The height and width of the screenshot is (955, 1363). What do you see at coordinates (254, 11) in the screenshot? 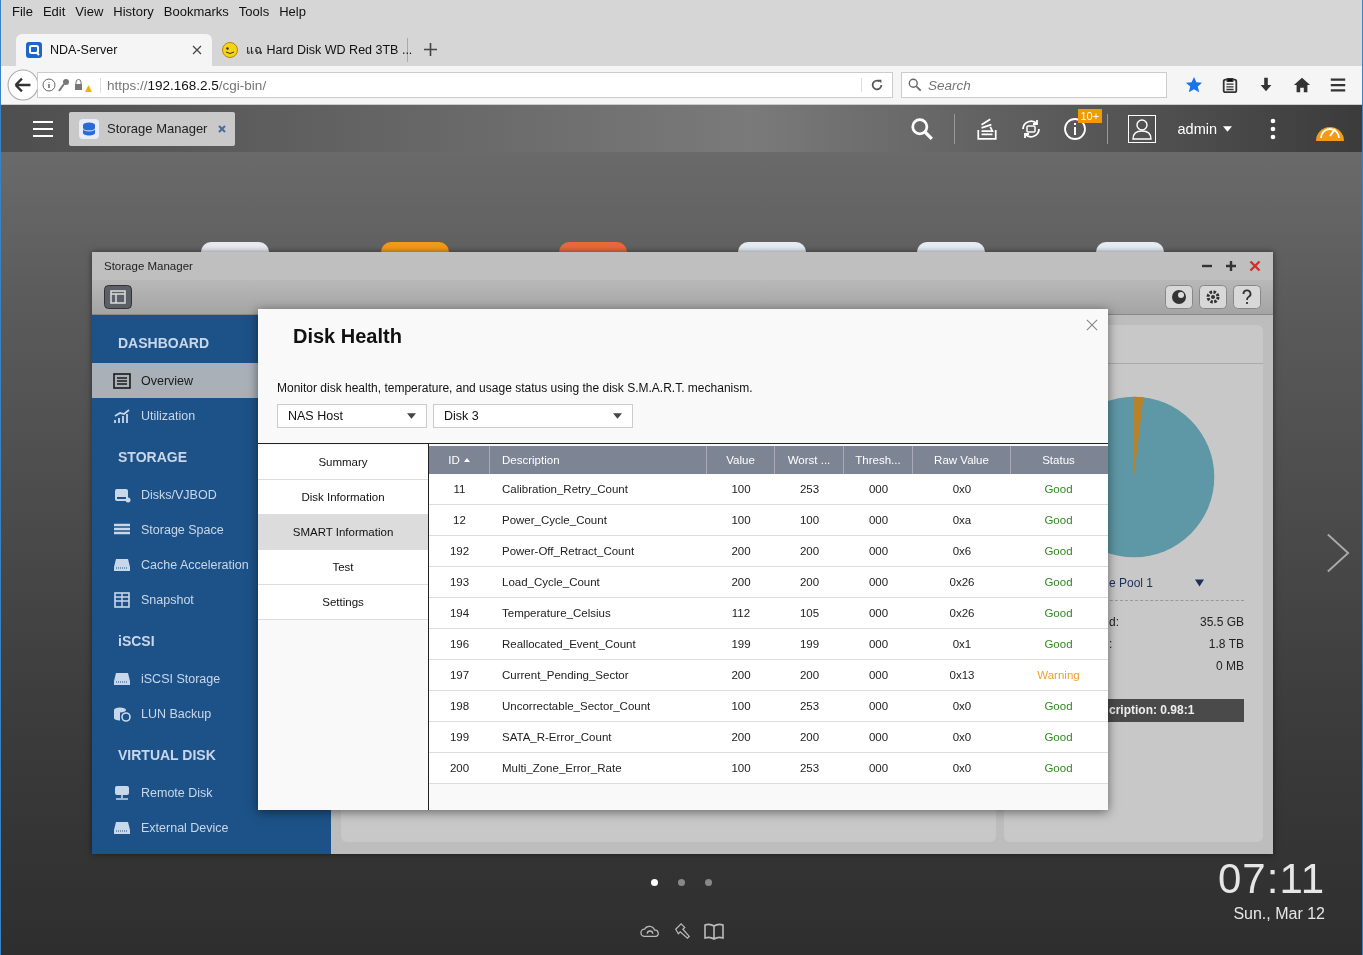
I see `menu-item: Tools` at bounding box center [254, 11].